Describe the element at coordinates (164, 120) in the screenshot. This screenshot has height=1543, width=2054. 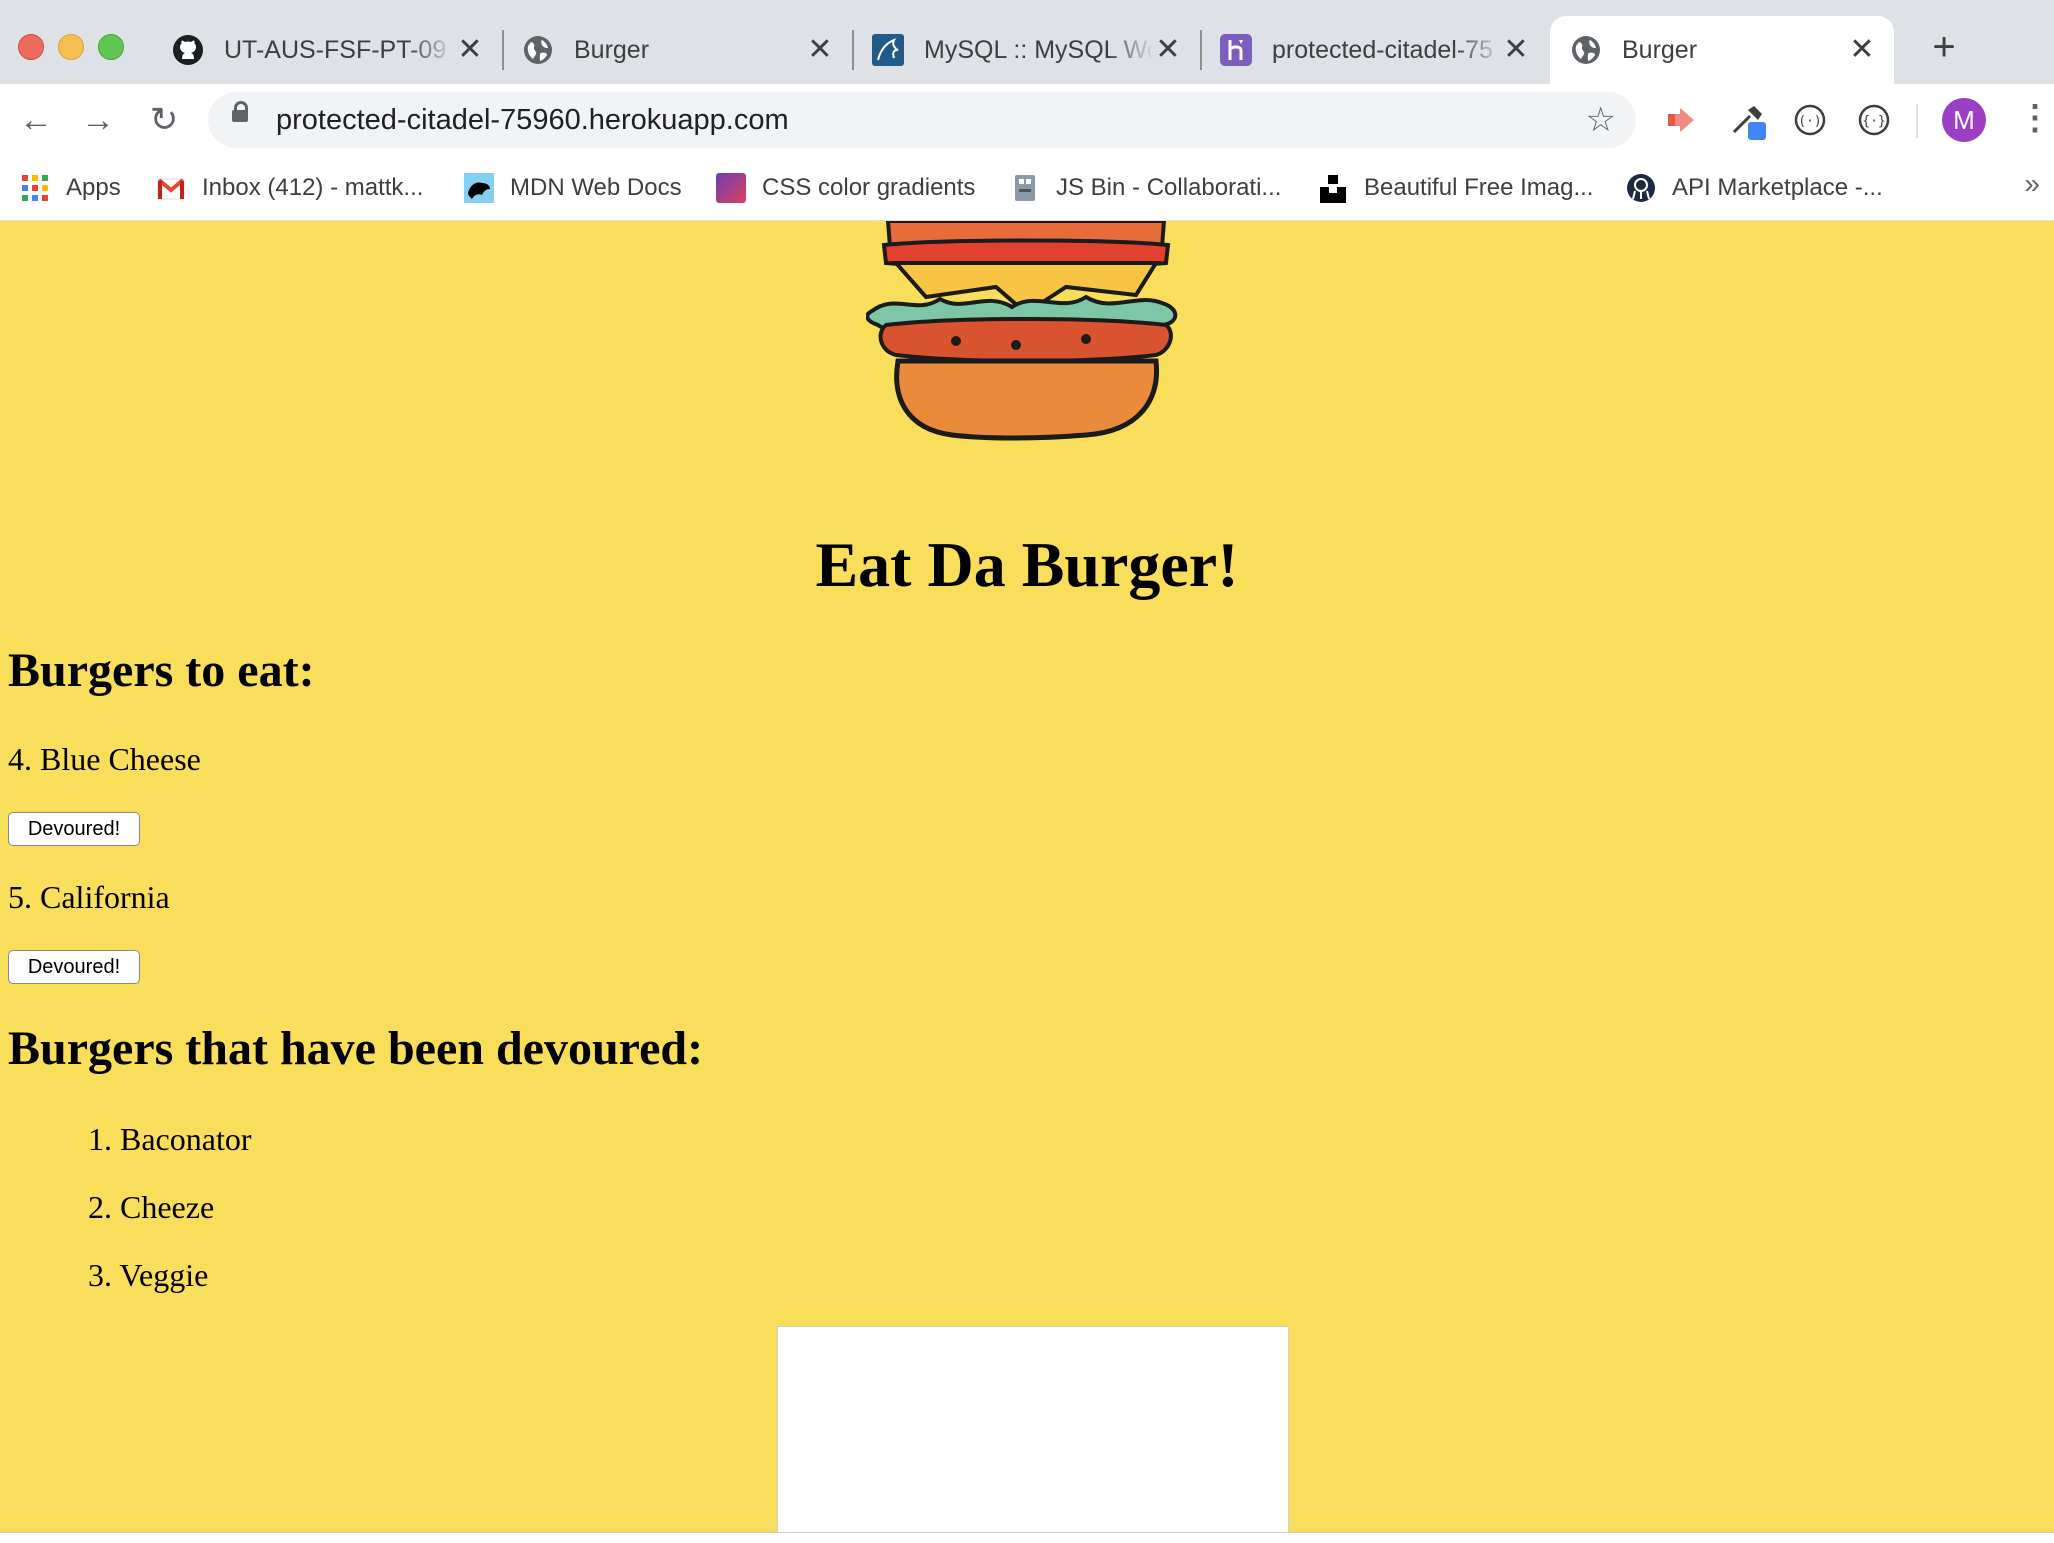
I see `reload-icon: ↻` at that location.